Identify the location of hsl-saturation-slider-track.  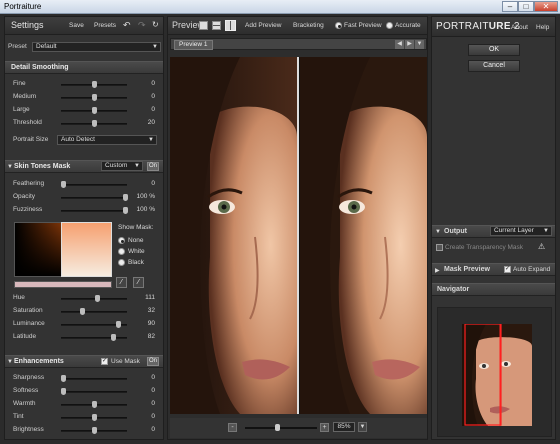
(94, 312).